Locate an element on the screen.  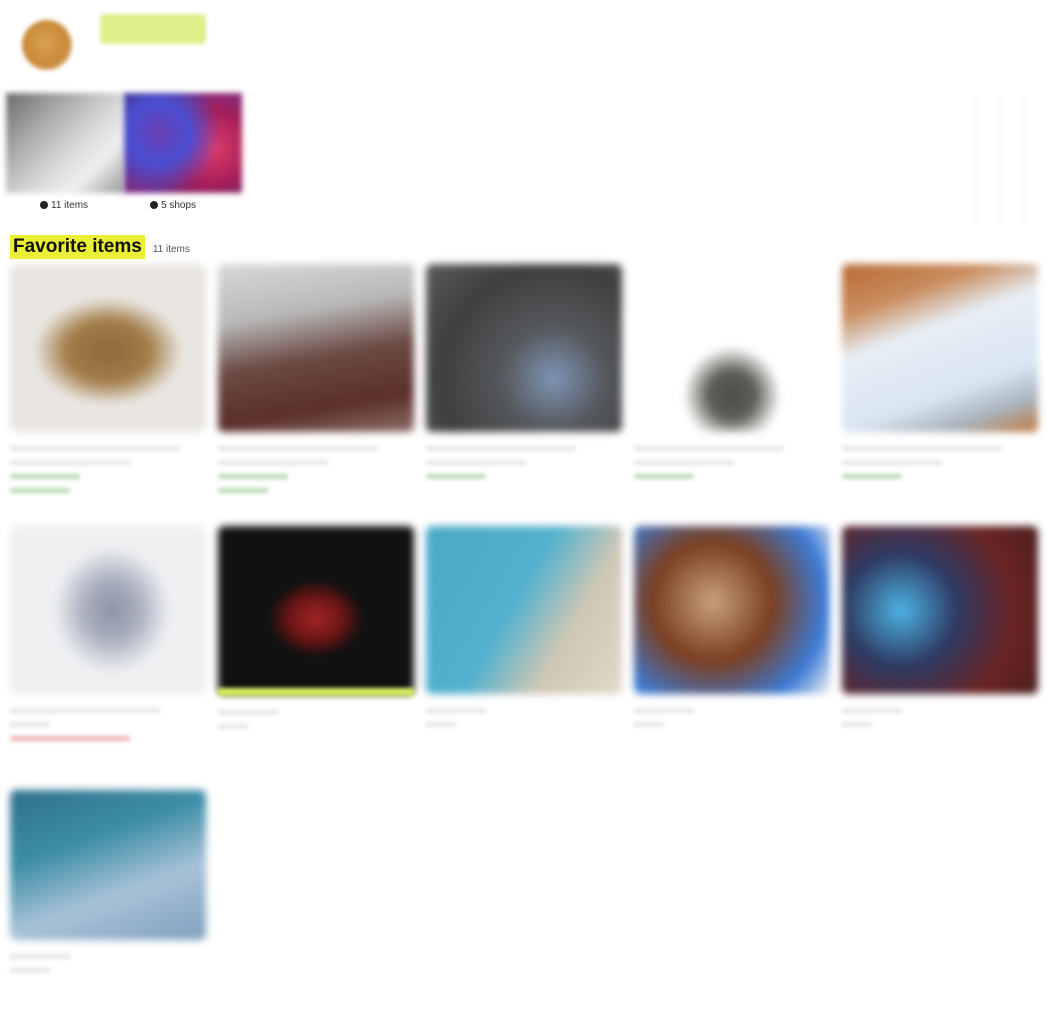
faint-divider-lines is located at coordinates (988, 159).